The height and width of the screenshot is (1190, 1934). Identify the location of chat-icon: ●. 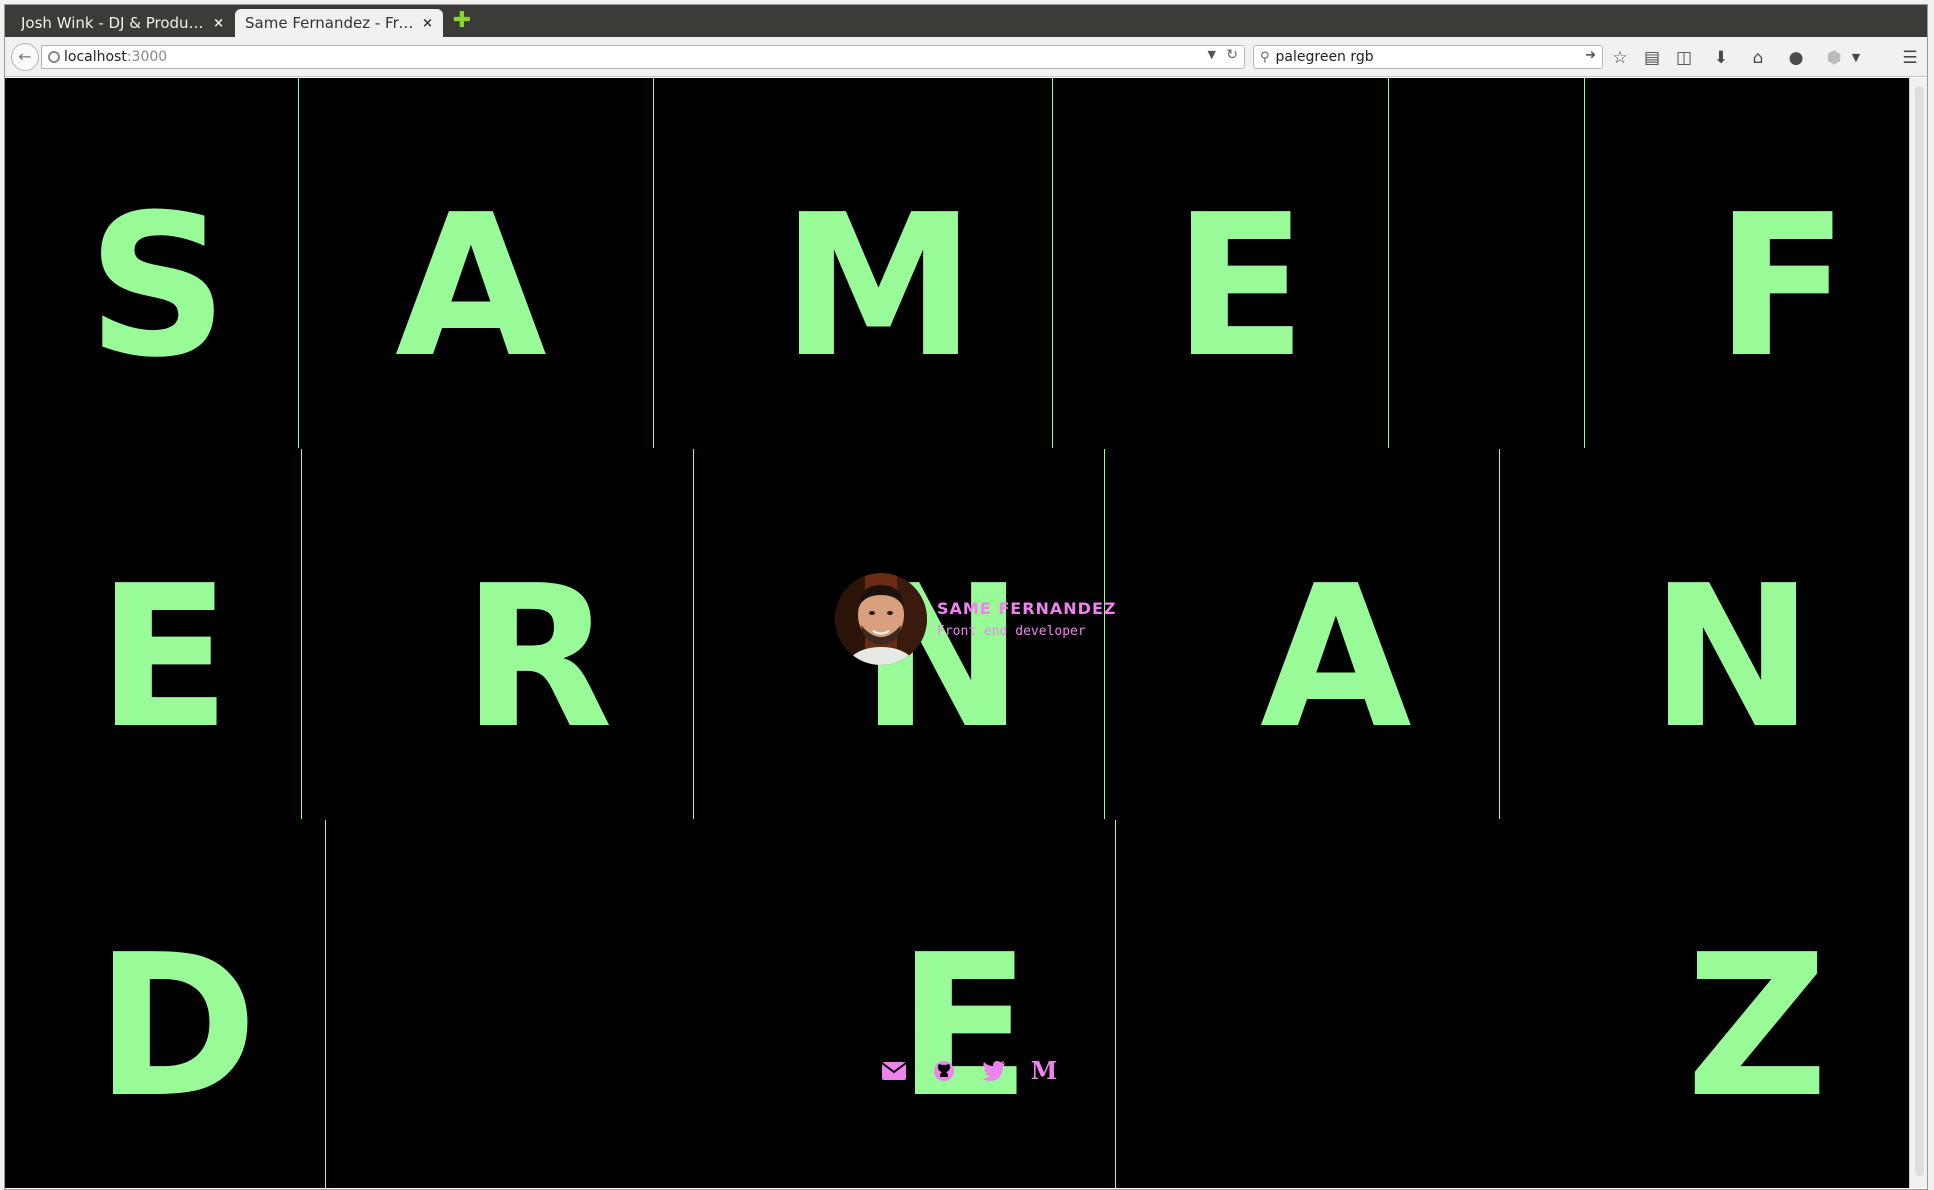
(1796, 58).